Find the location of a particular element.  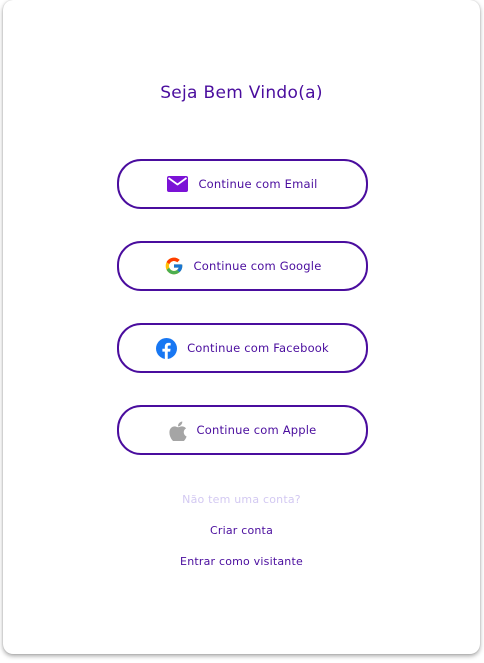

no-account-text: Não tem uma conta? is located at coordinates (241, 499).